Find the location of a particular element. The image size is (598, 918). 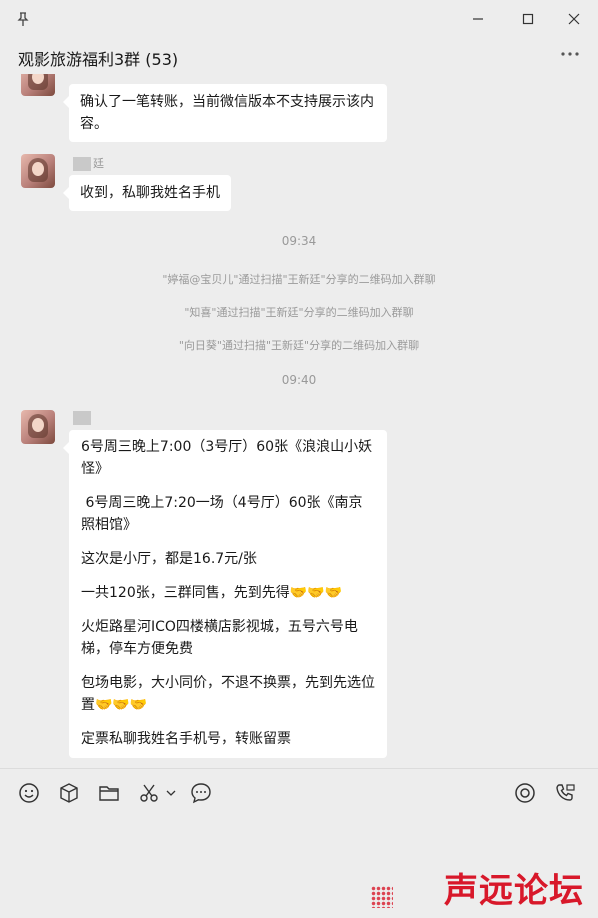

title-bar is located at coordinates (299, 19).